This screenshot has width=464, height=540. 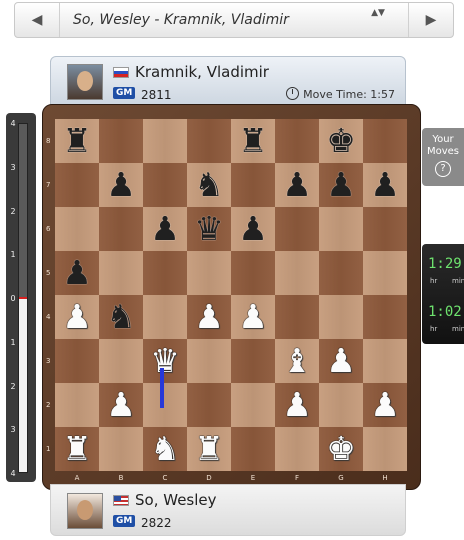 What do you see at coordinates (37, 20) in the screenshot?
I see `previous-game-button: ◀` at bounding box center [37, 20].